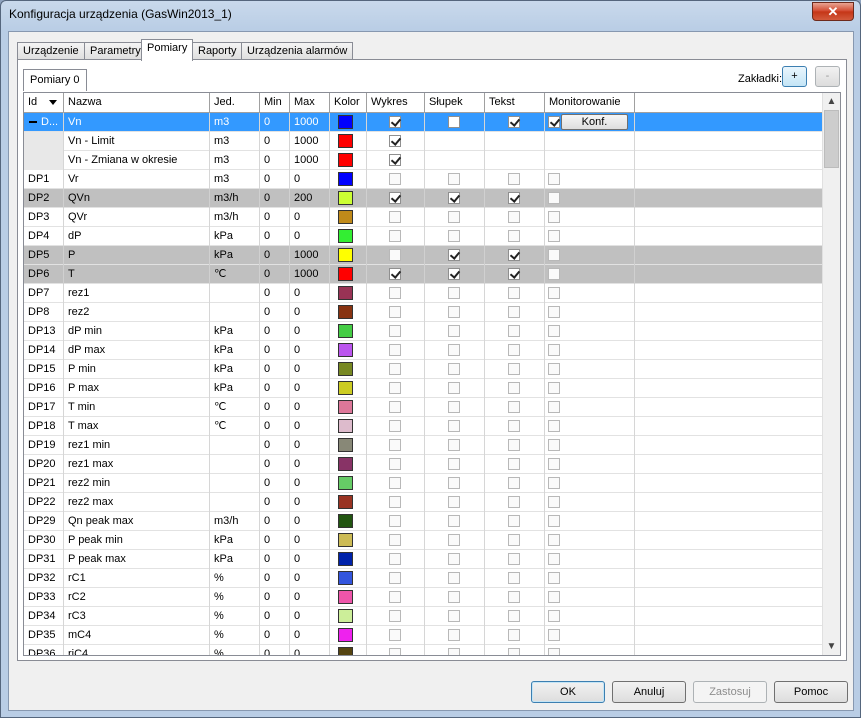 The width and height of the screenshot is (861, 718). Describe the element at coordinates (55, 80) in the screenshot. I see `tab-pomiary-0: Pomiary 0` at that location.